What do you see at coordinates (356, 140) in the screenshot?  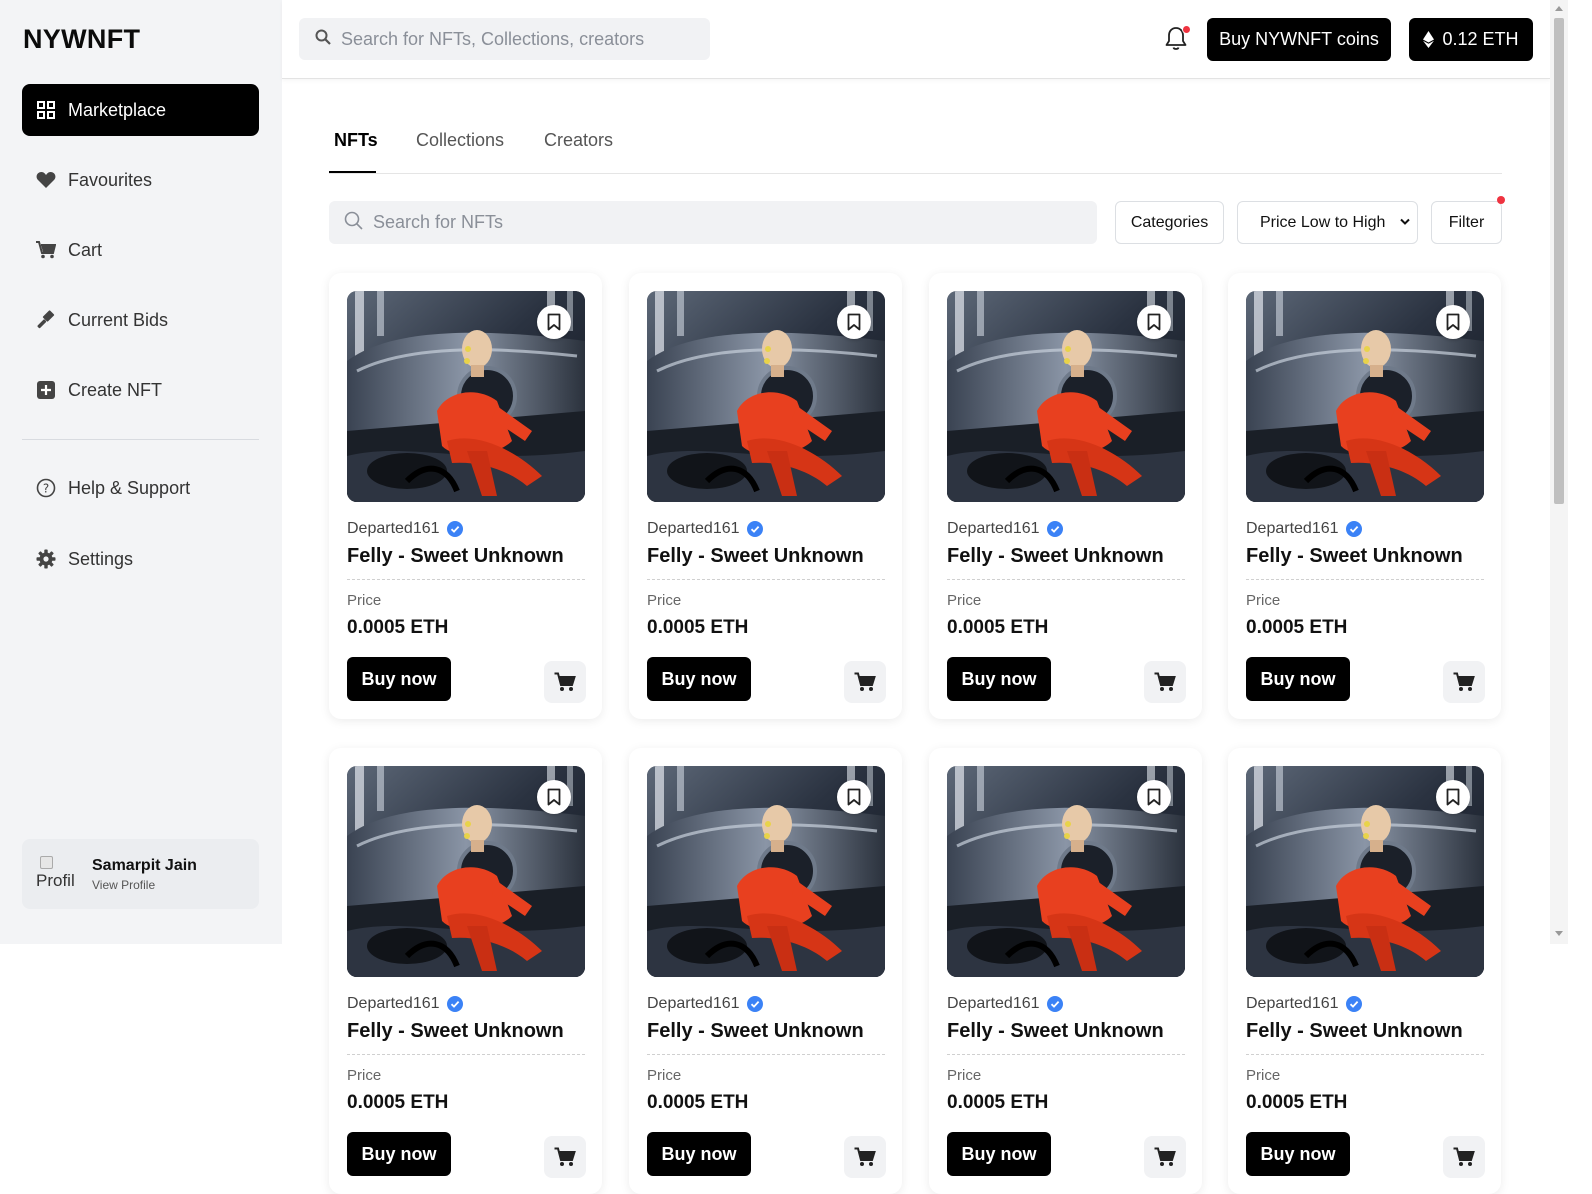 I see `tab-nfts: NFTs` at bounding box center [356, 140].